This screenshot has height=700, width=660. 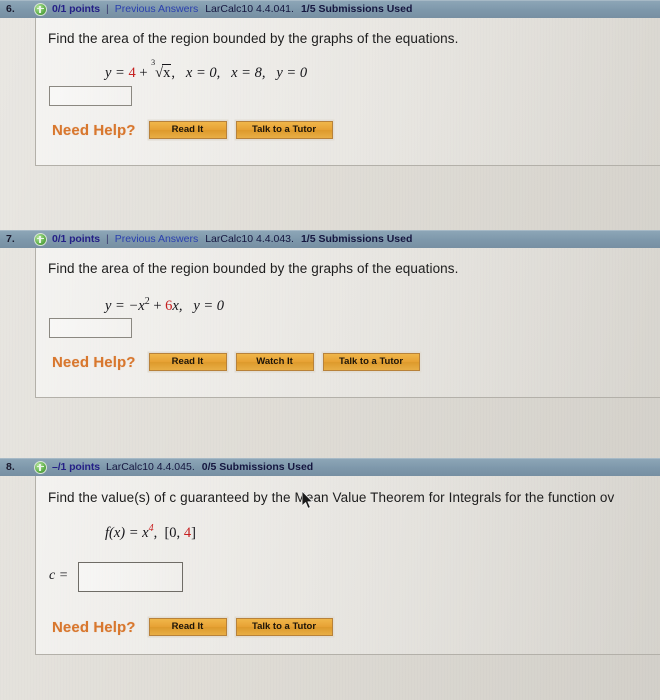 I want to click on problem-6-need-help-label: Need Help?, so click(x=94, y=130).